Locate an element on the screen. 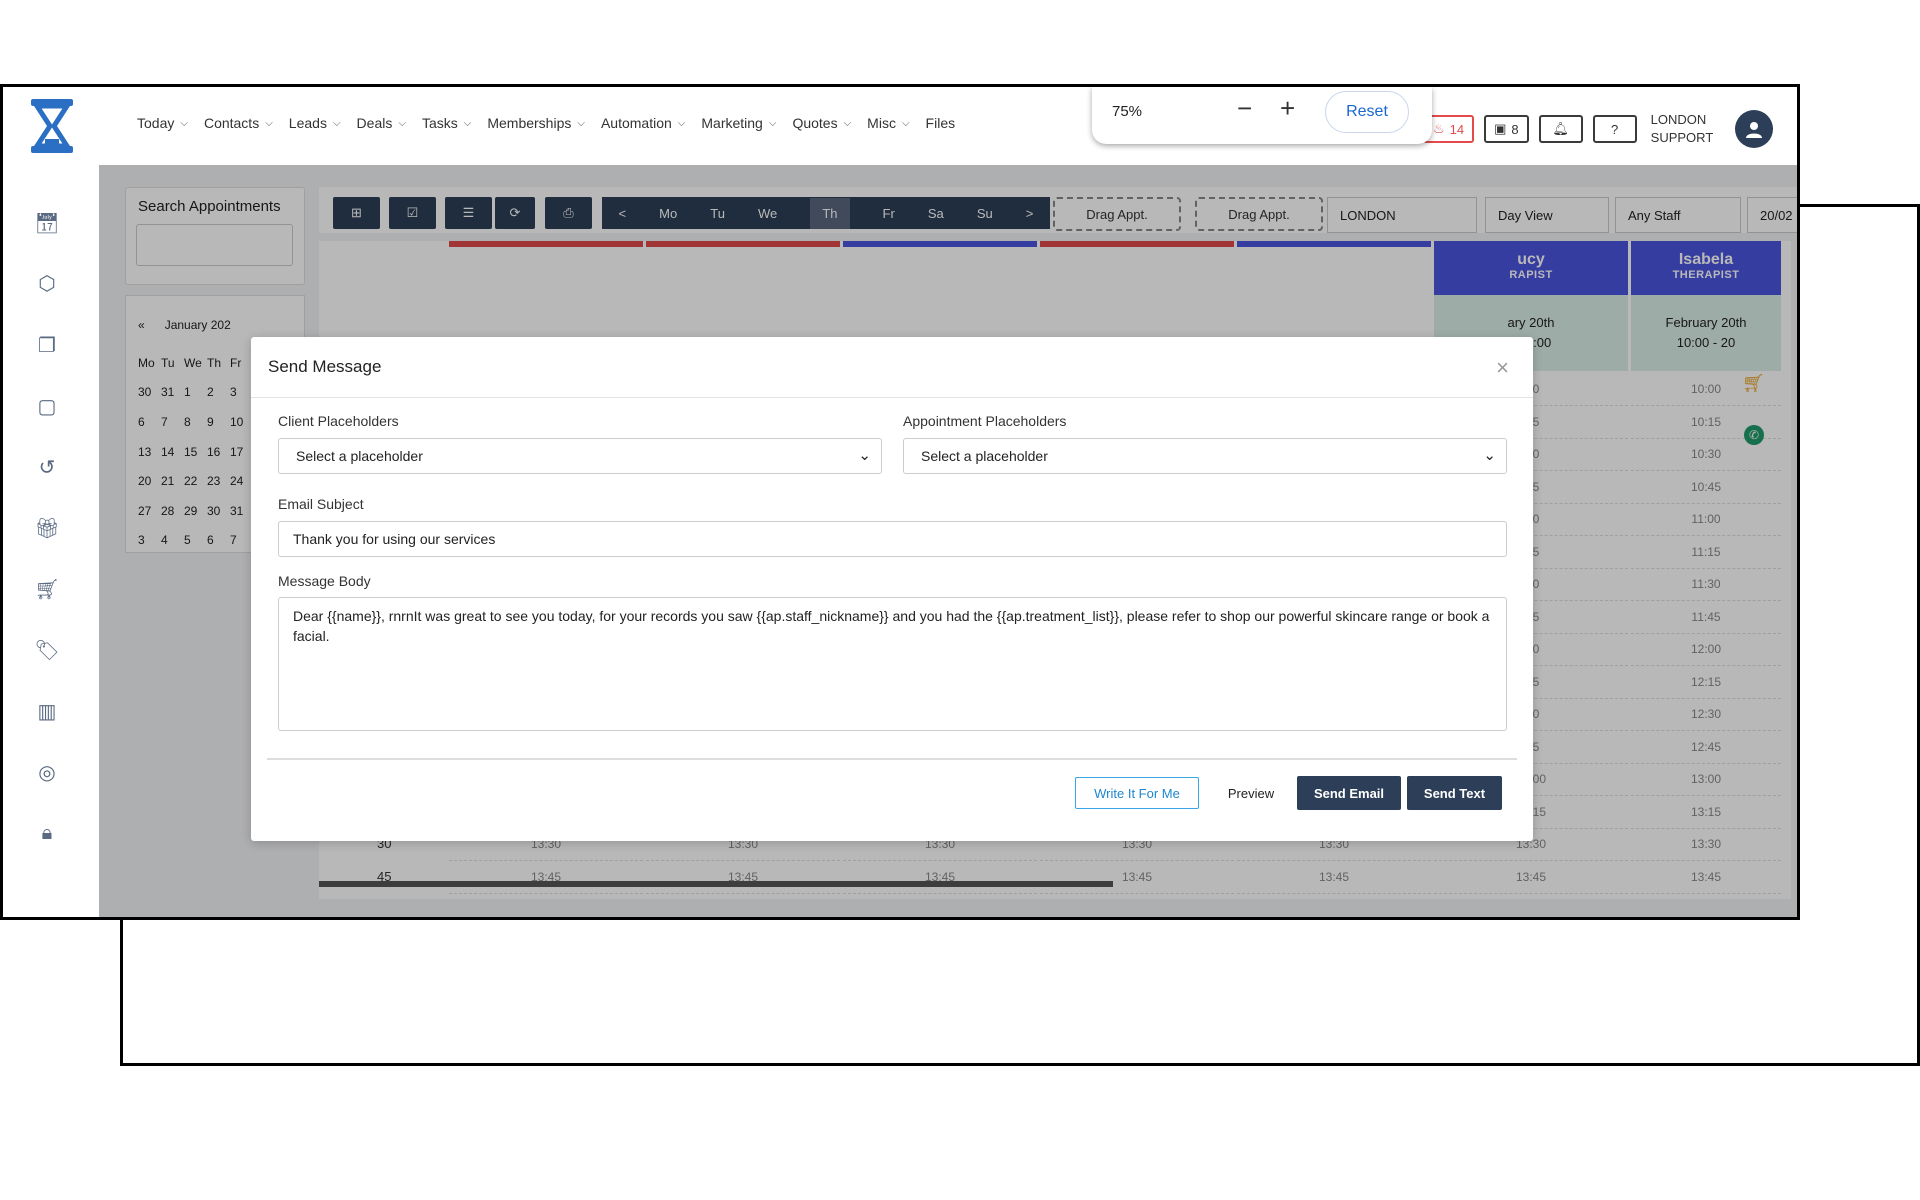 Image resolution: width=1920 pixels, height=1200 pixels. modal-title: Send Message is located at coordinates (325, 366).